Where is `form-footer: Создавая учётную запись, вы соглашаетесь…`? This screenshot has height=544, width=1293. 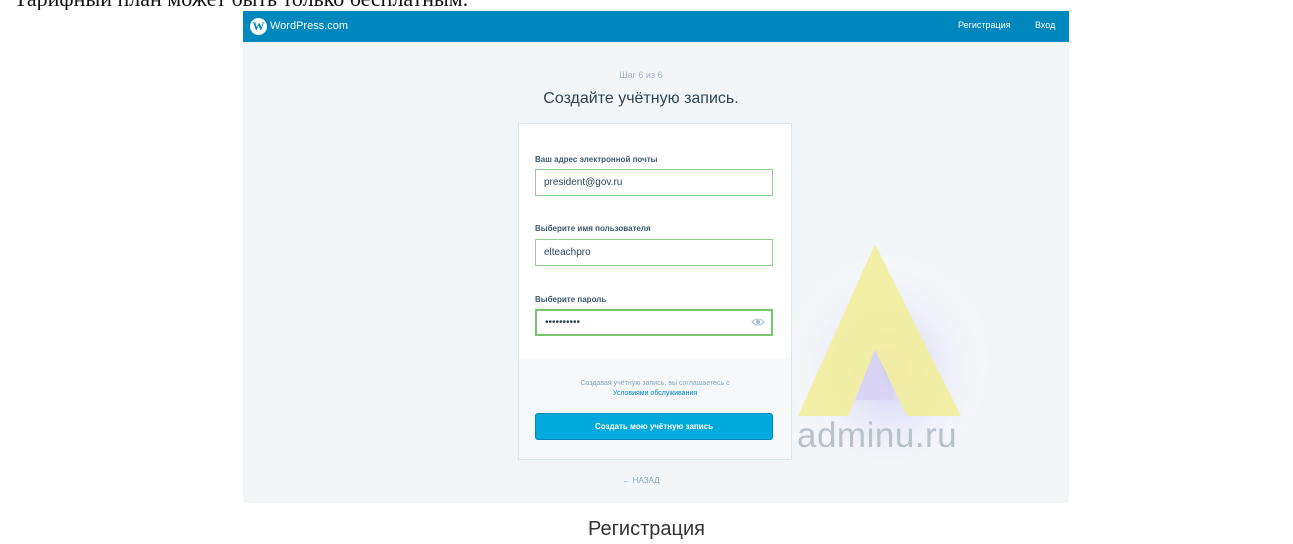
form-footer: Создавая учётную запись, вы соглашаетесь… is located at coordinates (655, 409).